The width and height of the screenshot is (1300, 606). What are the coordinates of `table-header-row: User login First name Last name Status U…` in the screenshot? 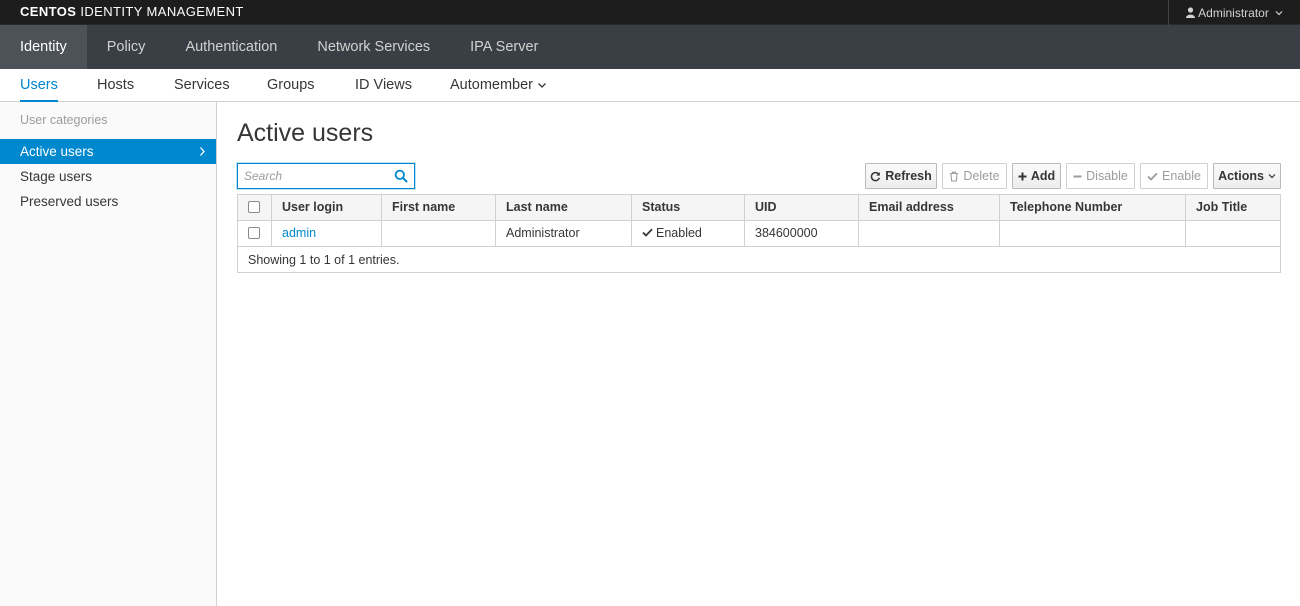 It's located at (759, 208).